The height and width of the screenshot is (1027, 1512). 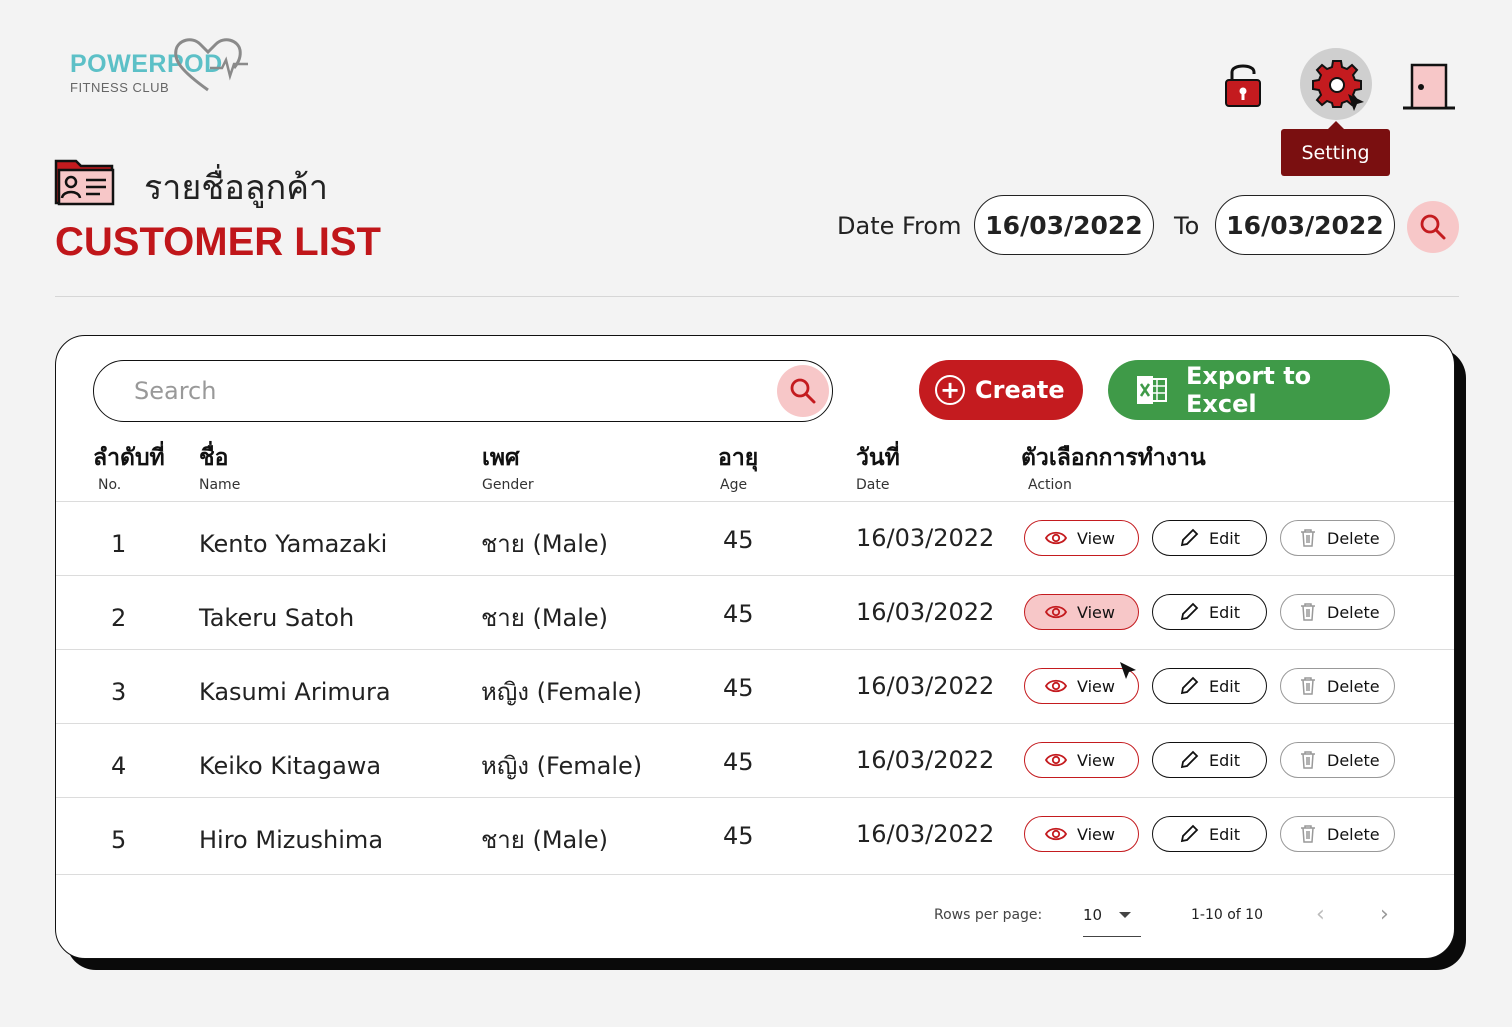 I want to click on export-excel-button: Export to Excel, so click(x=1249, y=390).